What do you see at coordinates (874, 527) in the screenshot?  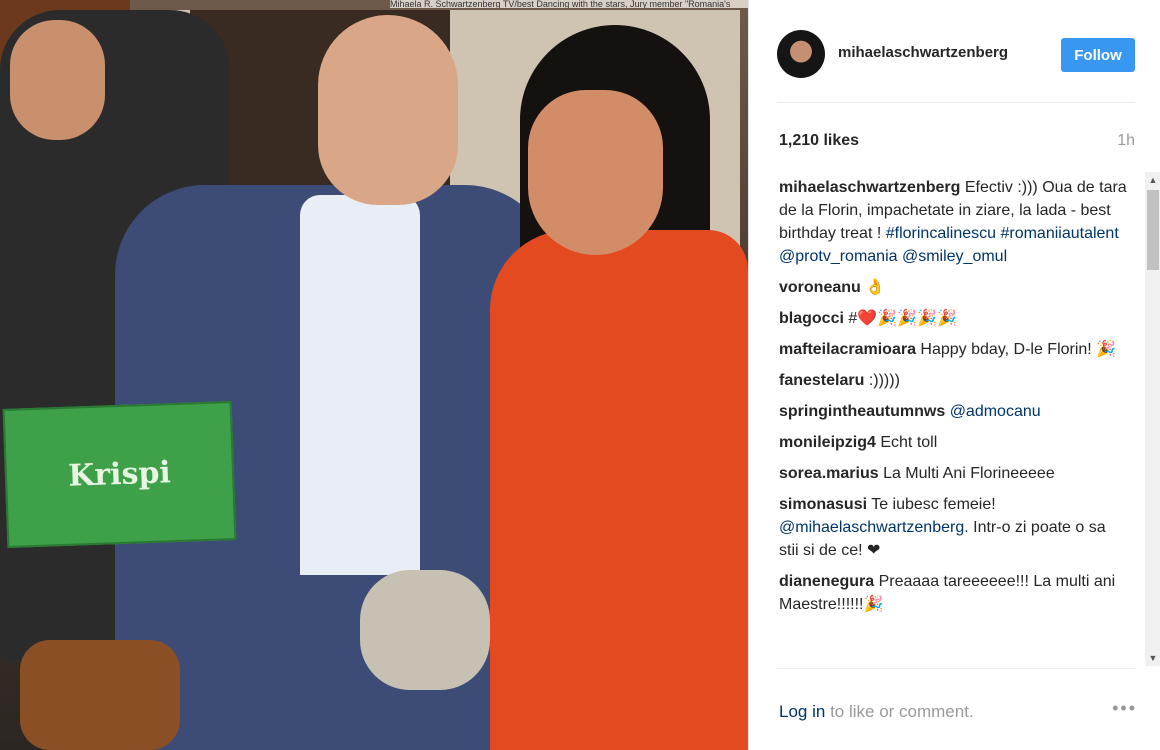 I see `comment-mention: @mihaelaschwartzenberg.` at bounding box center [874, 527].